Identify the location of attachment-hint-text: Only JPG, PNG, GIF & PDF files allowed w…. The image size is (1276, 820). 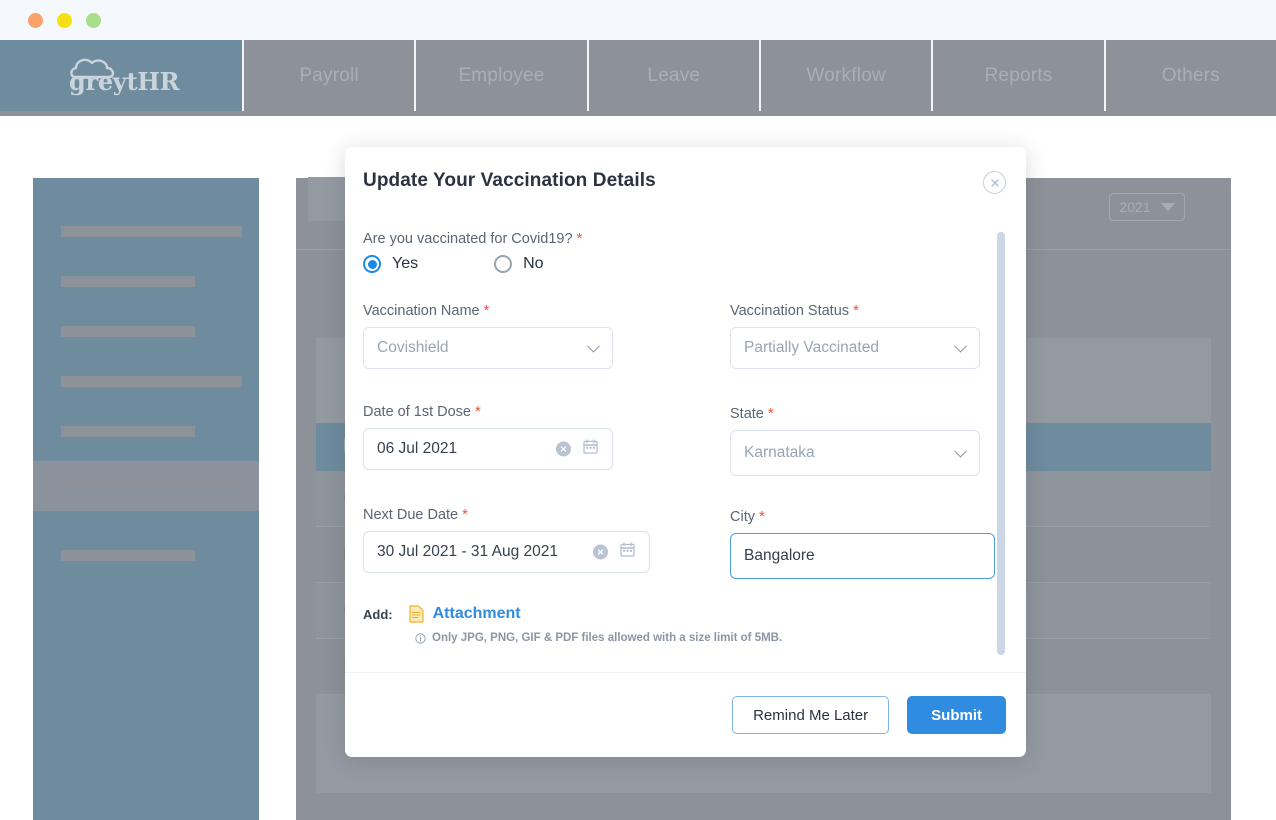
(607, 638).